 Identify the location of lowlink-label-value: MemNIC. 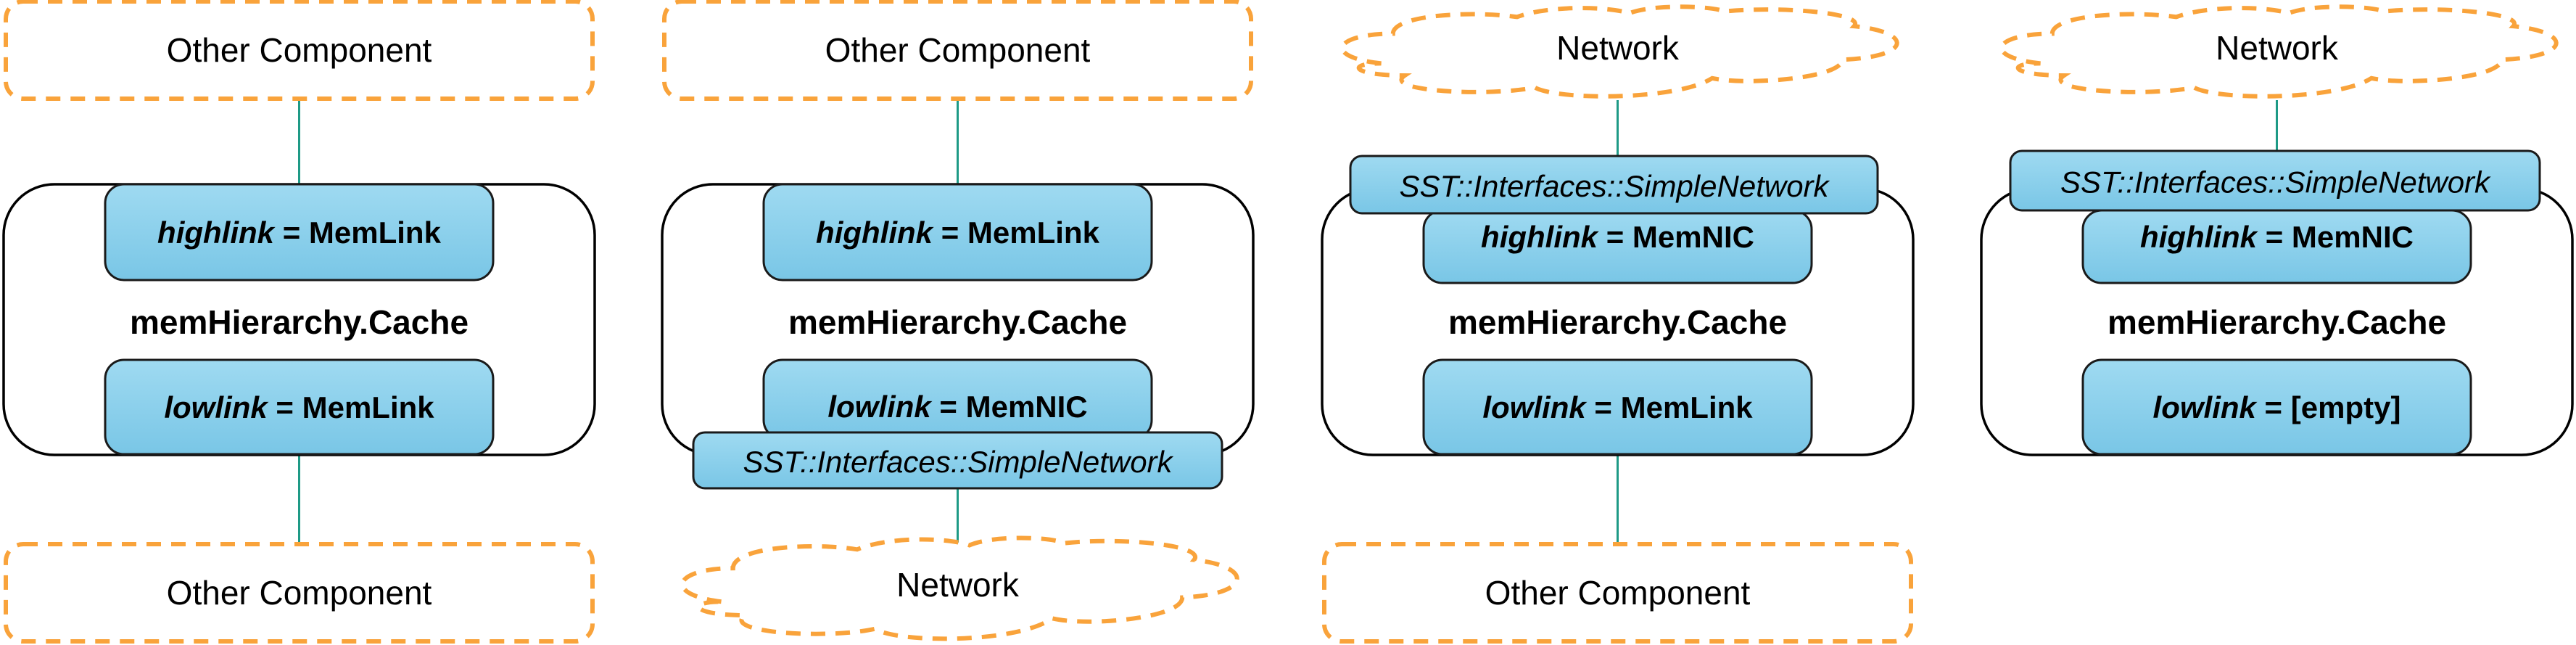
(1027, 407).